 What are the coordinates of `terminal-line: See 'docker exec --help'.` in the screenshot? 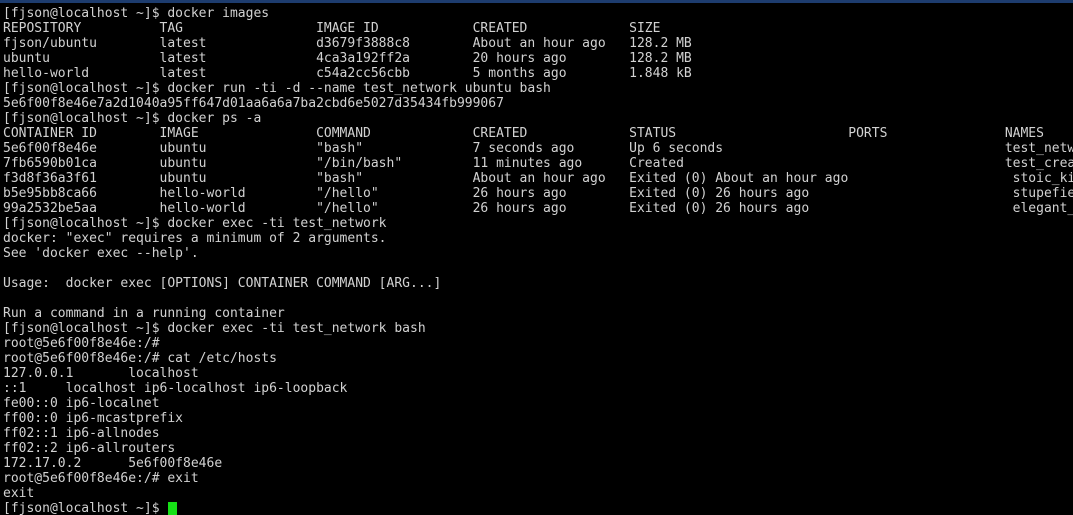 It's located at (101, 253).